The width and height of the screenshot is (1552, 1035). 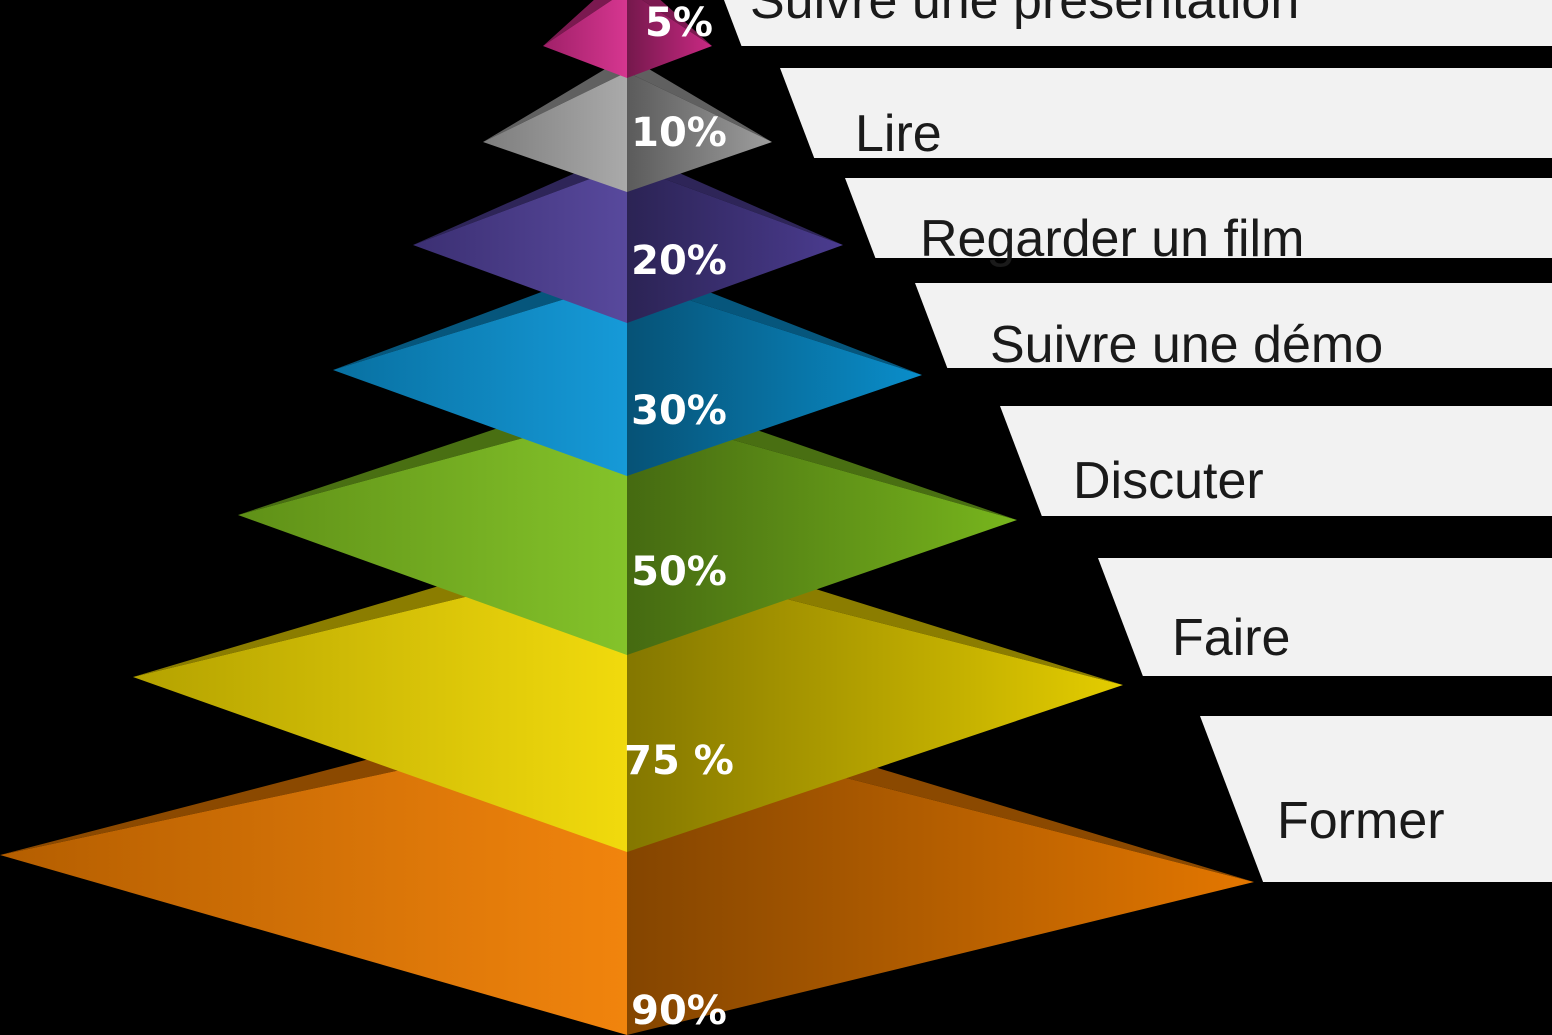 What do you see at coordinates (679, 411) in the screenshot?
I see `level-percent: 30%` at bounding box center [679, 411].